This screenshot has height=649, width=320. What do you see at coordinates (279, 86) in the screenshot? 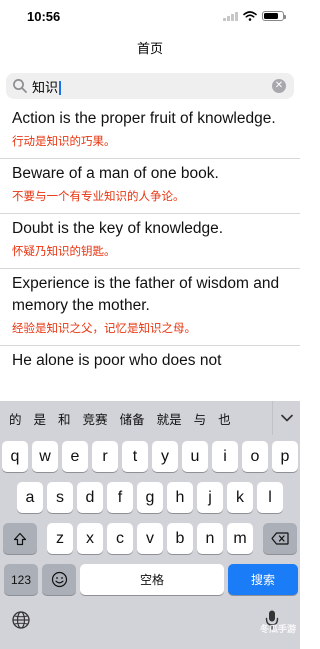
I see `clear-search-icon: ✕` at bounding box center [279, 86].